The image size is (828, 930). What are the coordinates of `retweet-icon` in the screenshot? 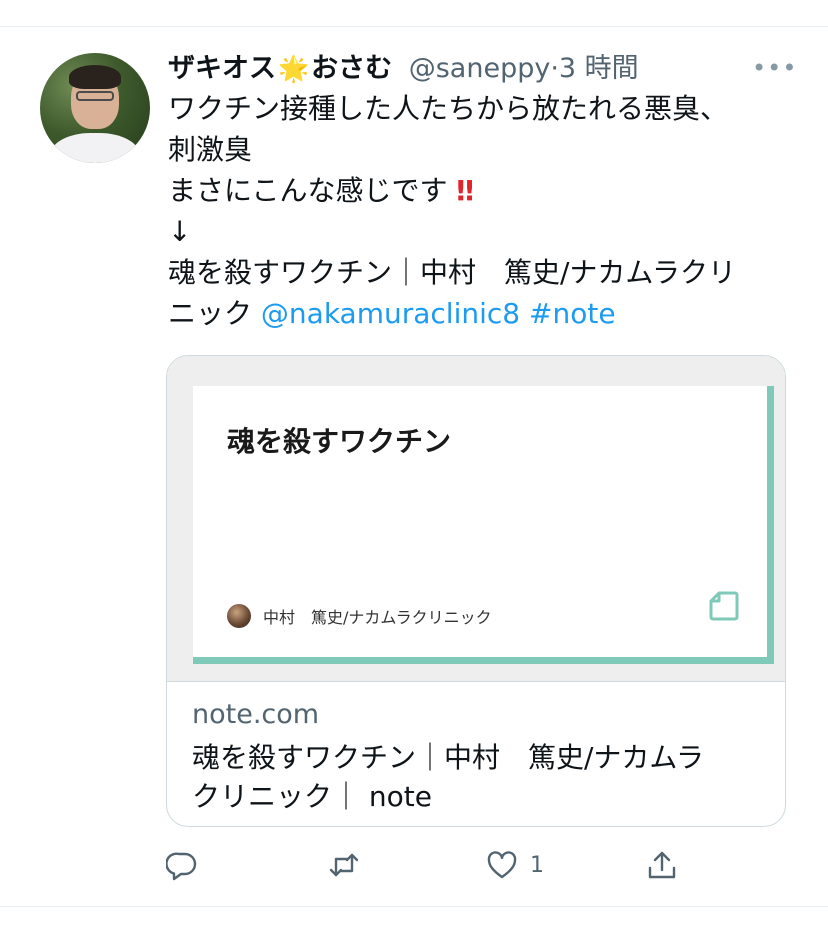 It's located at (344, 865).